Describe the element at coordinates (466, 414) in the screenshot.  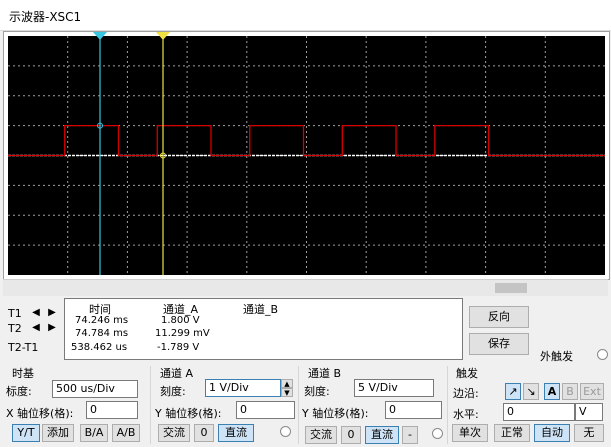
I see `trigger-level-label: 水平:` at that location.